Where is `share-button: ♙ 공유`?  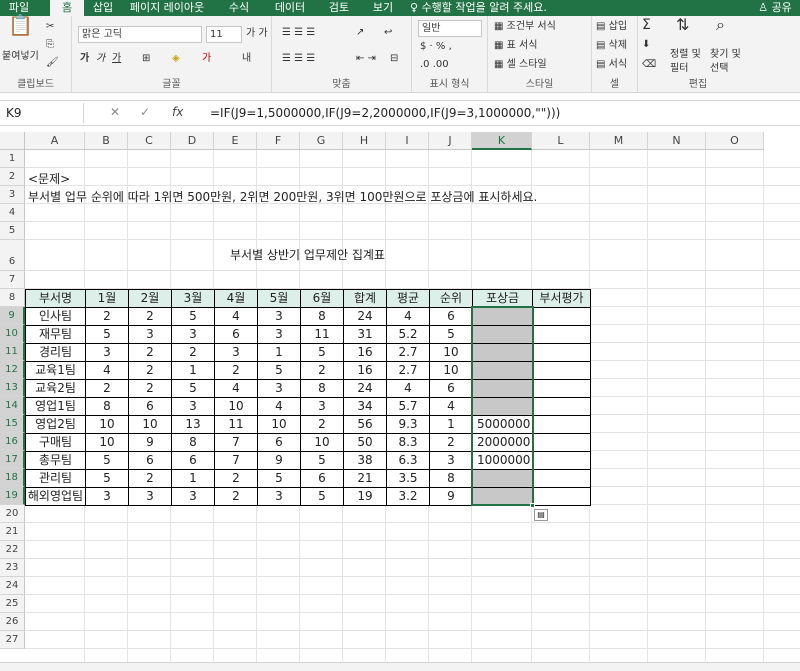
share-button: ♙ 공유 is located at coordinates (775, 8).